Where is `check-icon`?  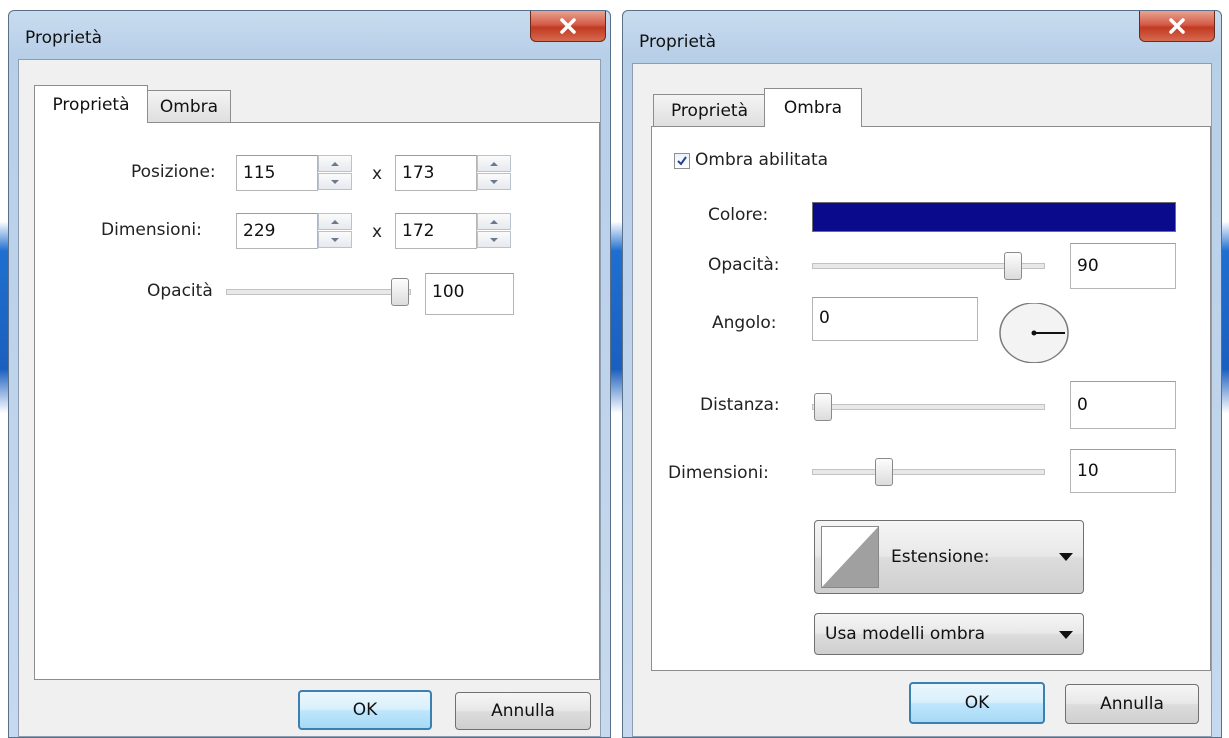
check-icon is located at coordinates (682, 161).